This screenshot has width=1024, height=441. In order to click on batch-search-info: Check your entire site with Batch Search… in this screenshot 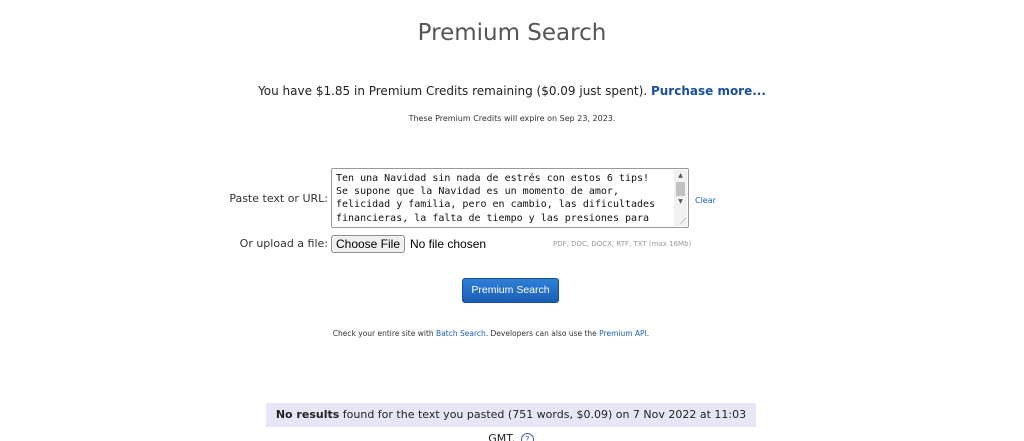, I will do `click(491, 333)`.